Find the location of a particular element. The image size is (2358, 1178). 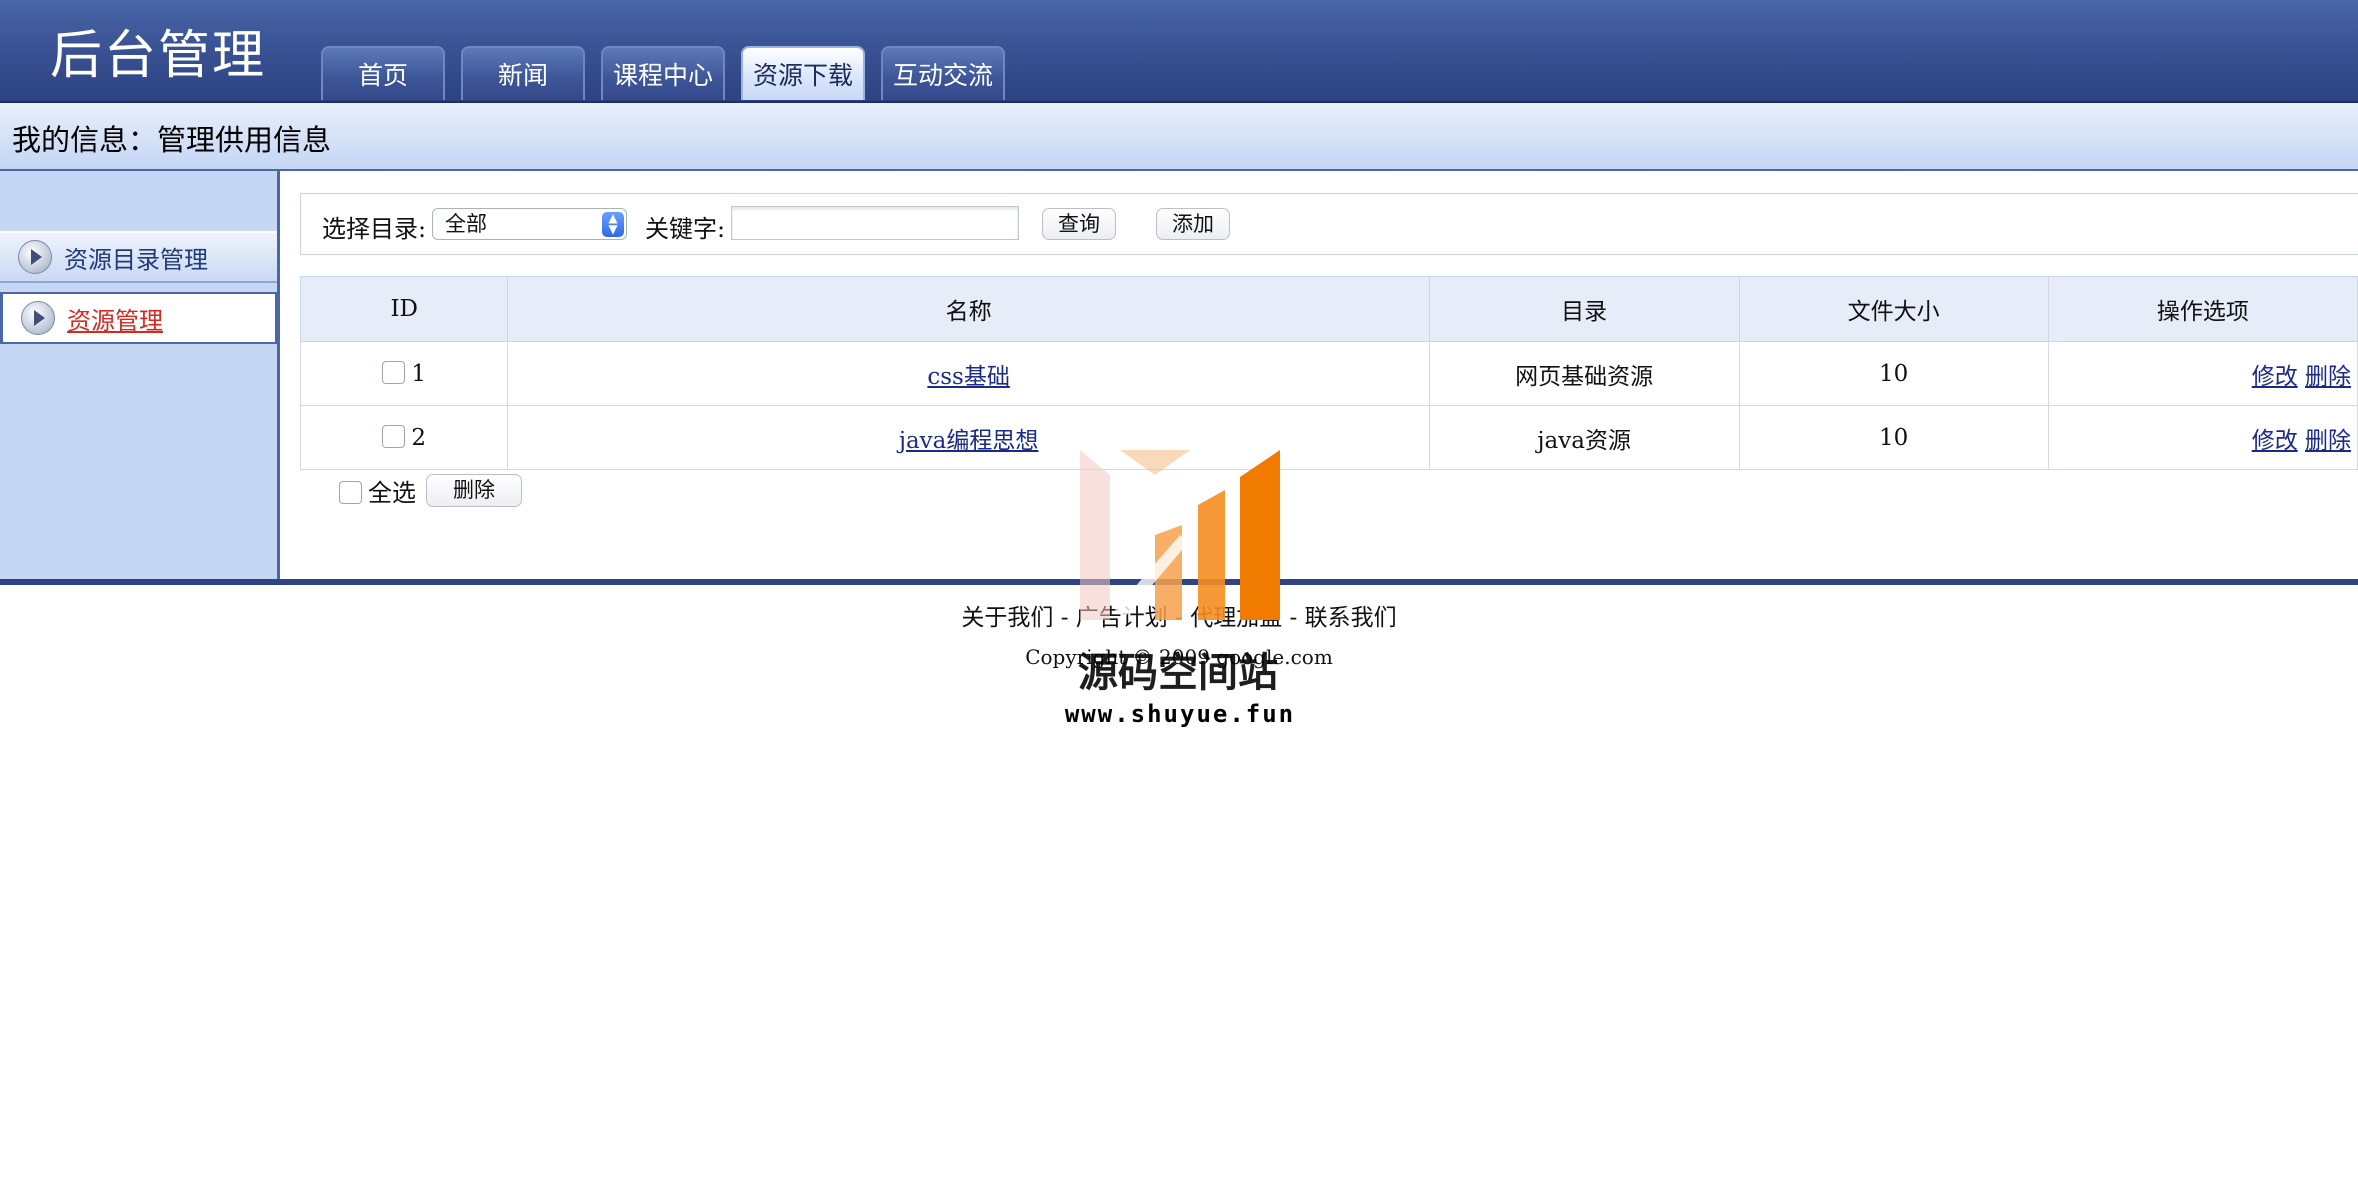

sidebar-item-resource-manage: 资源管理 is located at coordinates (138, 318).